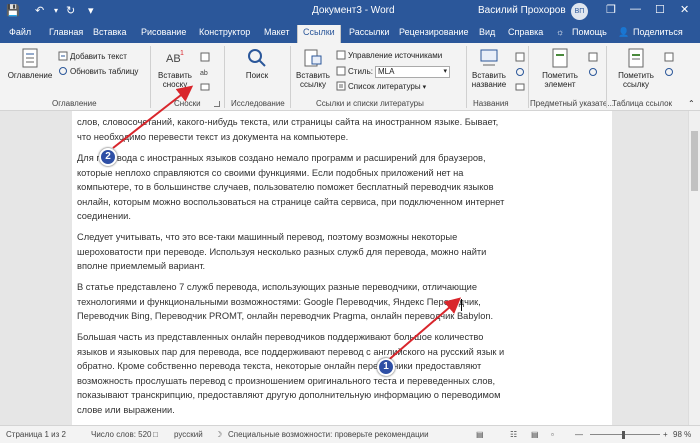 The height and width of the screenshot is (443, 700). What do you see at coordinates (121, 434) in the screenshot?
I see `word-count: Число слов: 520` at bounding box center [121, 434].